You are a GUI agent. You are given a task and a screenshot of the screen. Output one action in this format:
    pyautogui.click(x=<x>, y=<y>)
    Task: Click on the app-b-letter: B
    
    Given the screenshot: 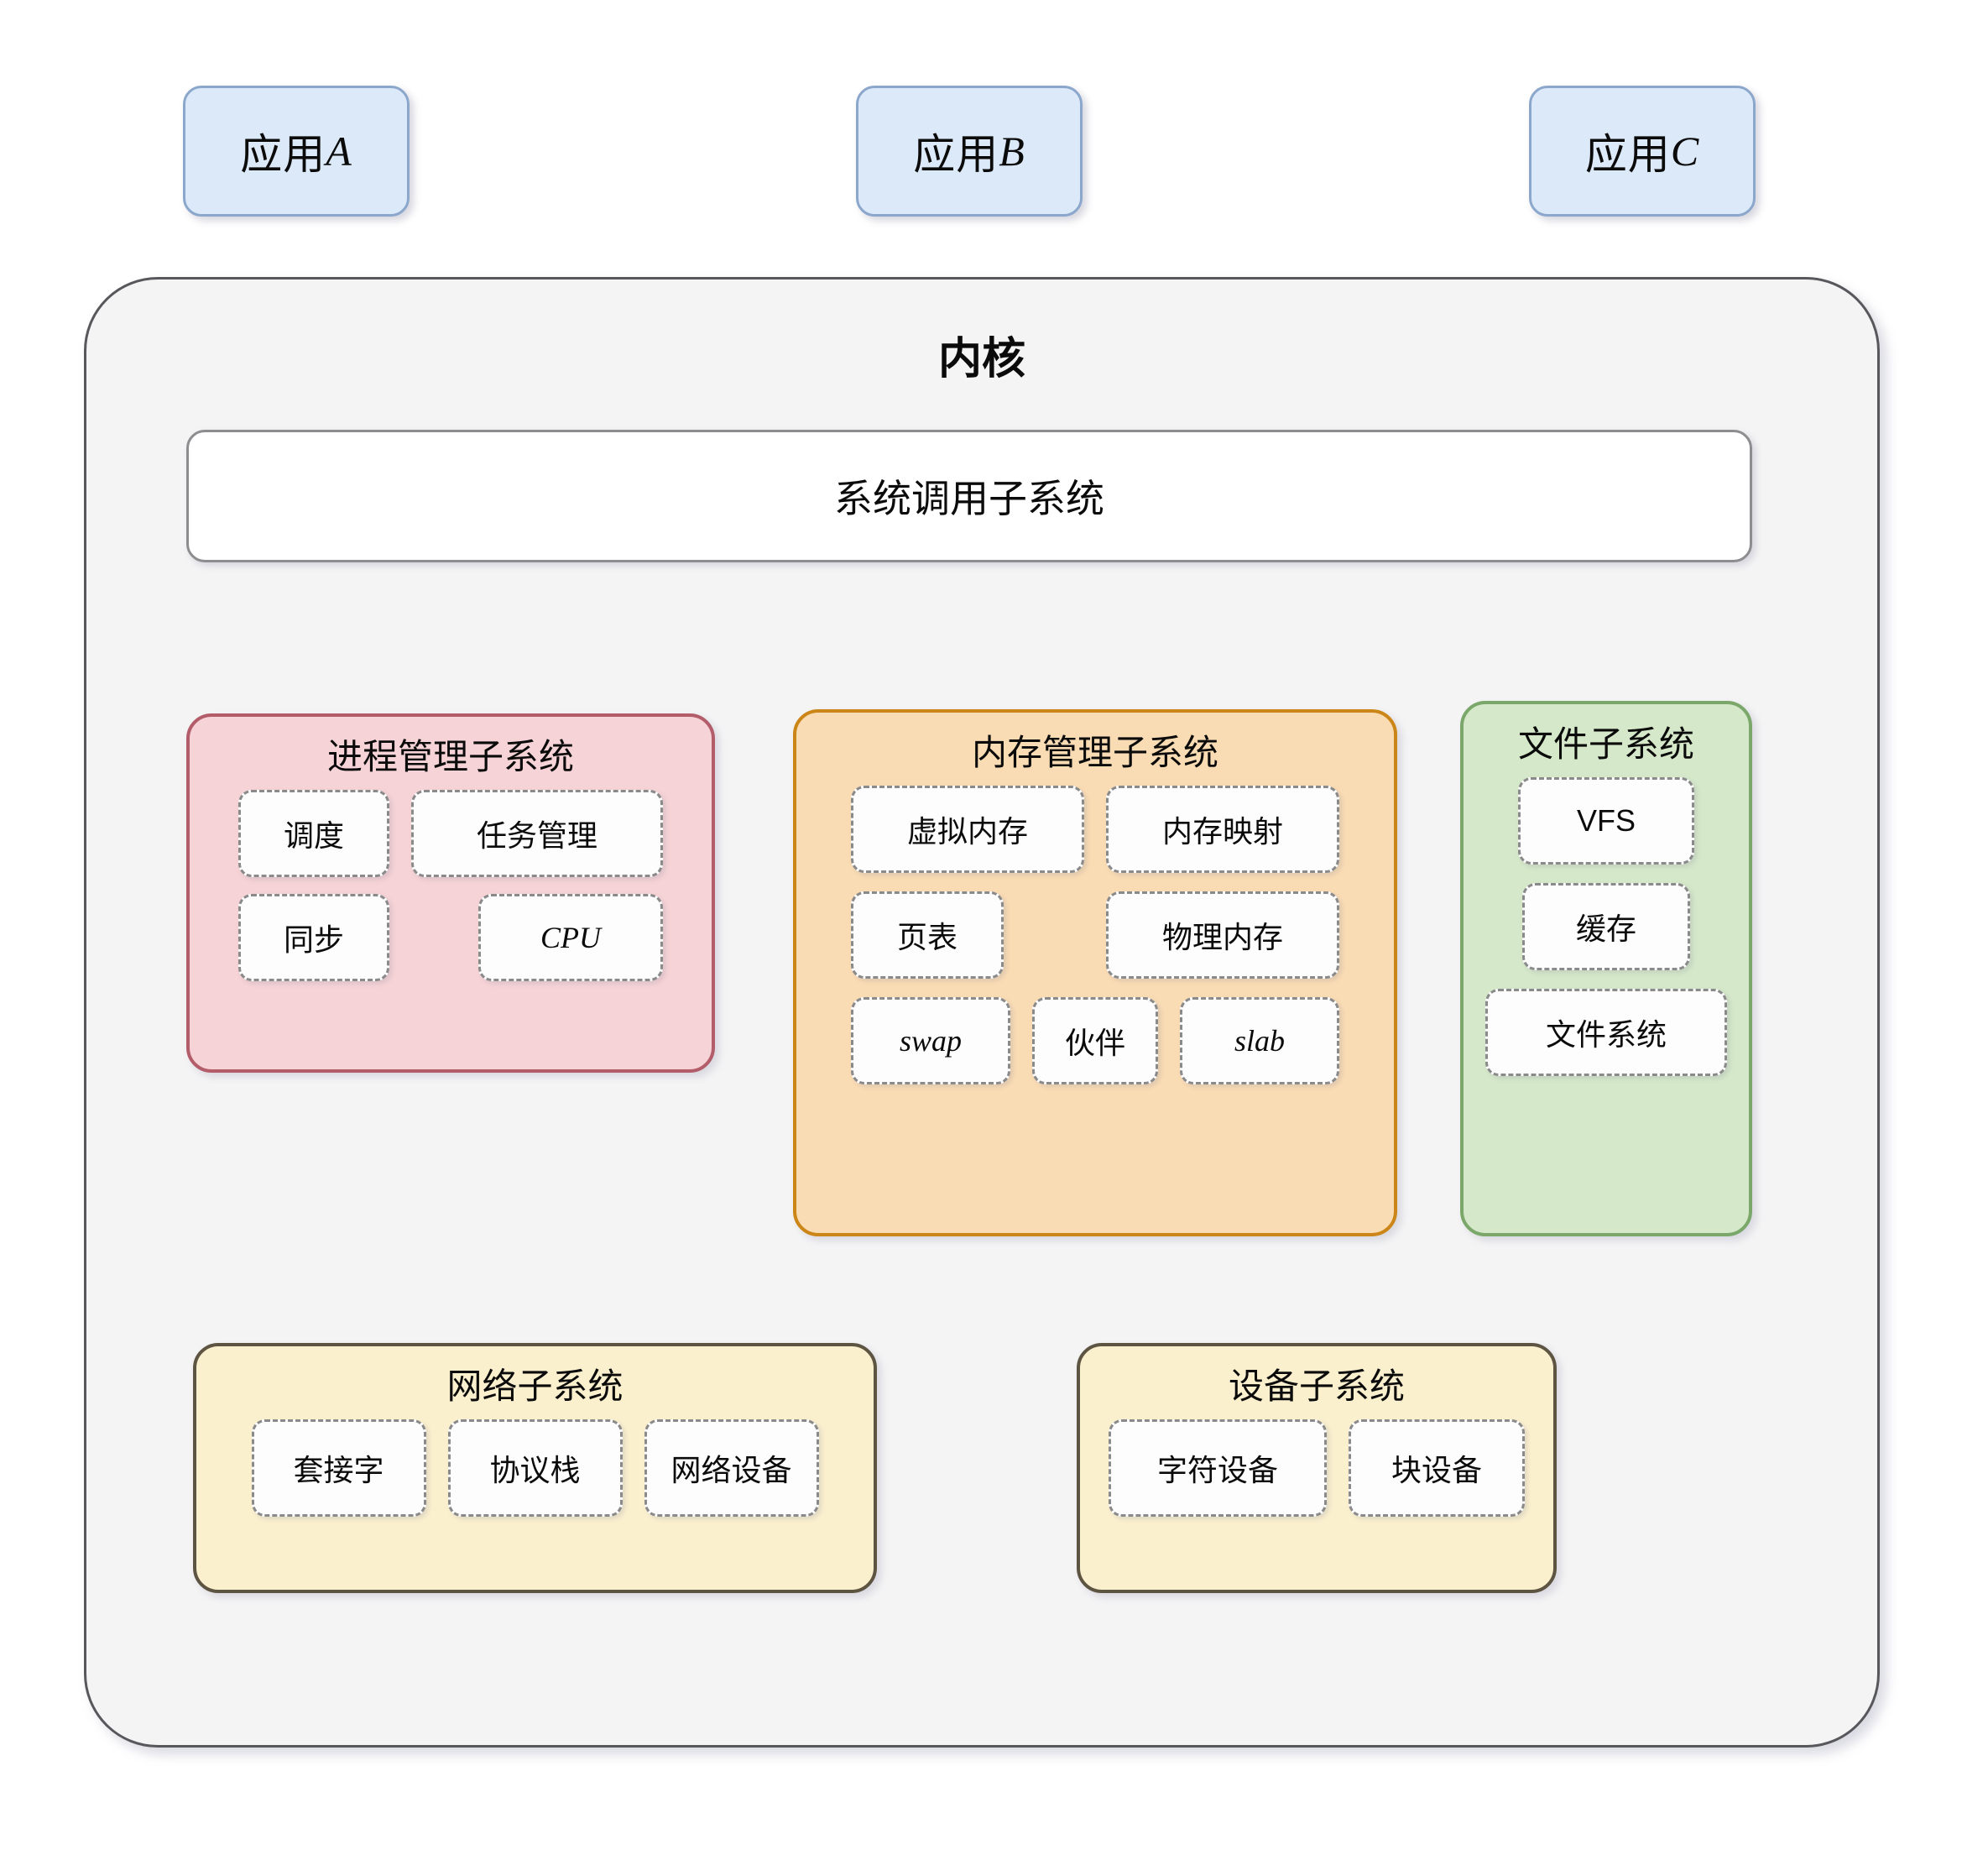 What is the action you would take?
    pyautogui.click(x=1012, y=151)
    